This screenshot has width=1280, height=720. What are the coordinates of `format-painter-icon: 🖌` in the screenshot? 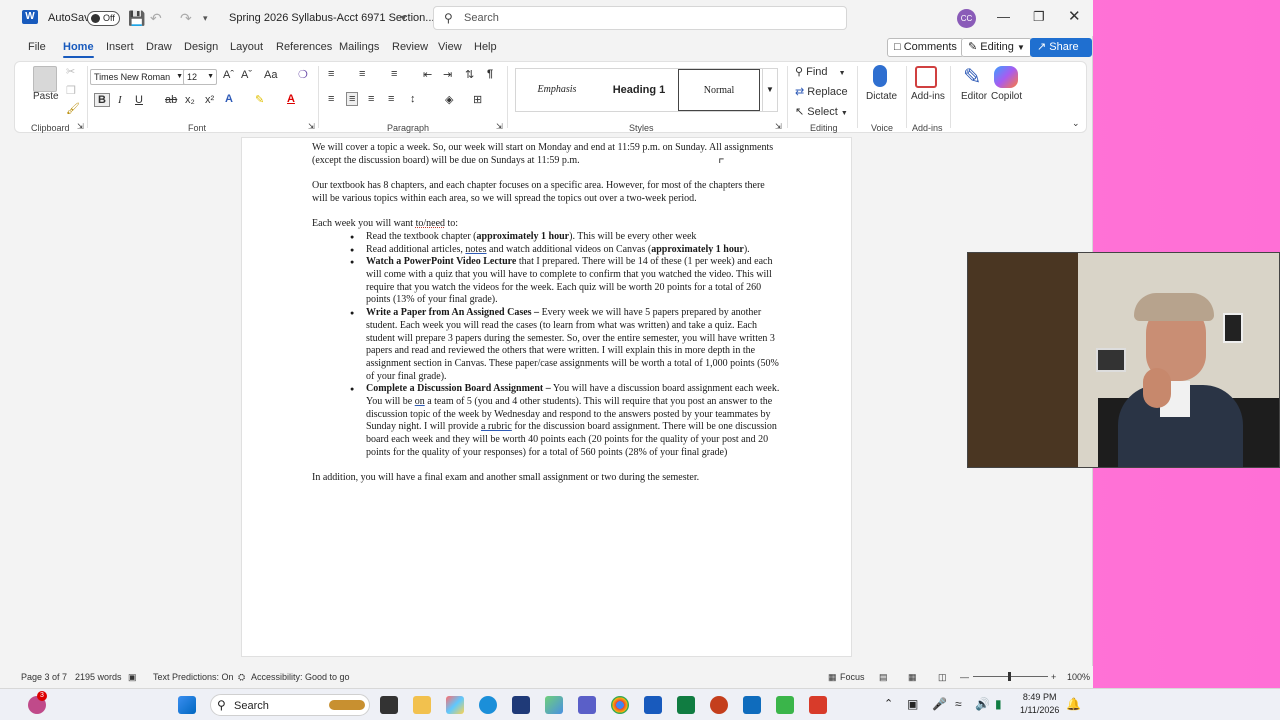 It's located at (73, 108).